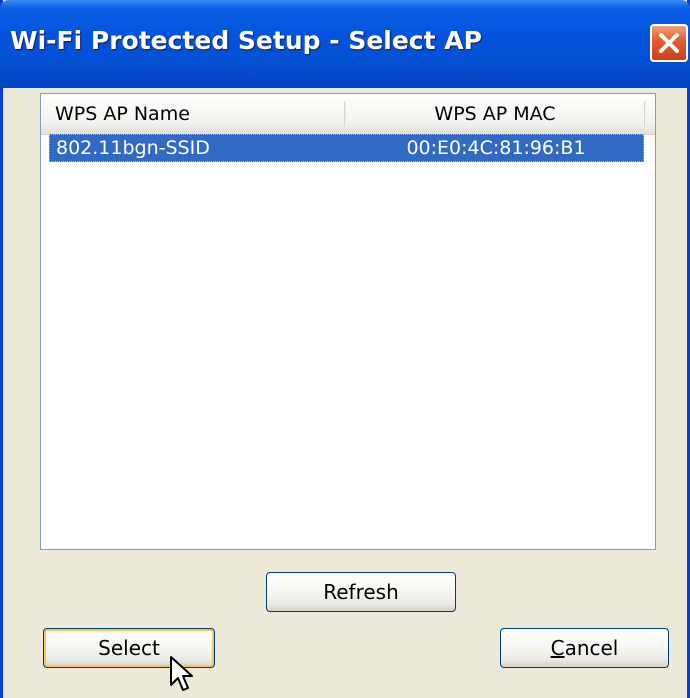 The height and width of the screenshot is (698, 690). Describe the element at coordinates (133, 148) in the screenshot. I see `ap-name-cell: 802.11bgn-SSID` at that location.